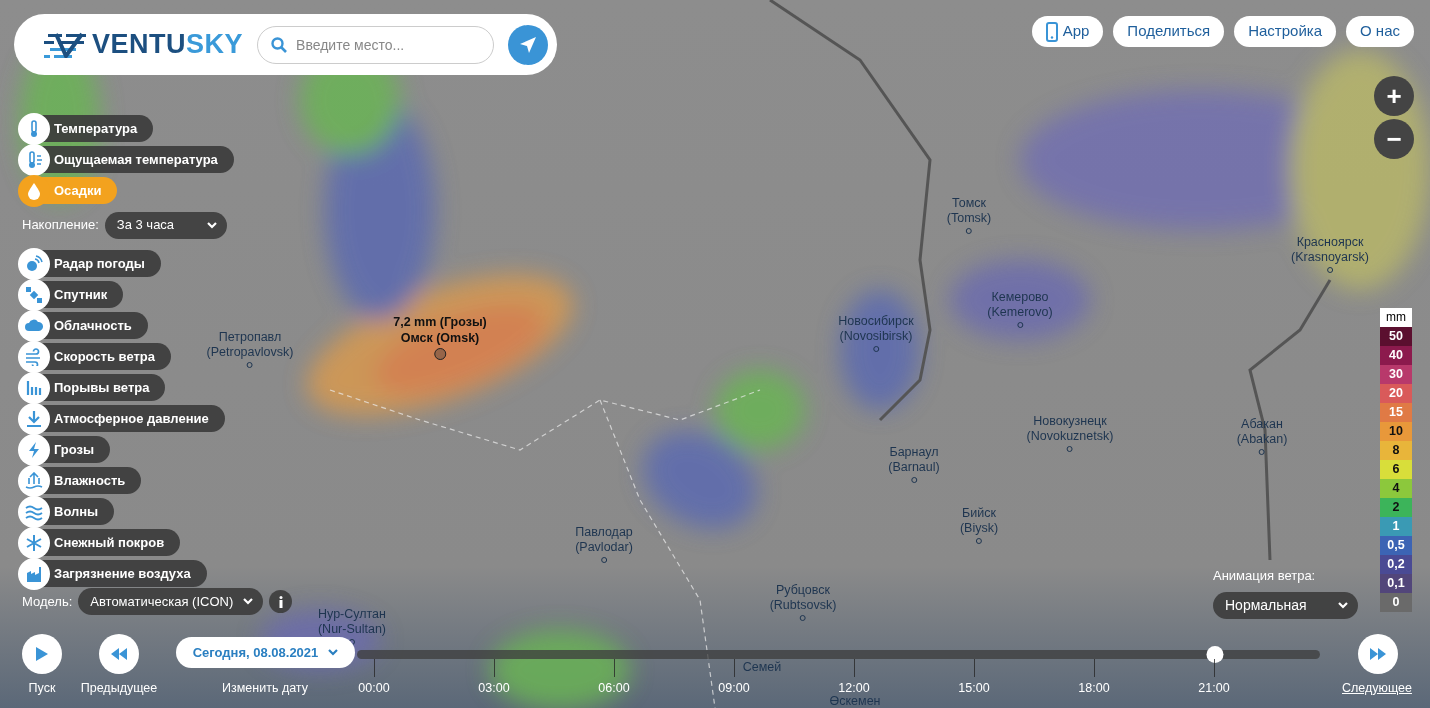  What do you see at coordinates (250, 337) in the screenshot?
I see `city-name: Петропавл` at bounding box center [250, 337].